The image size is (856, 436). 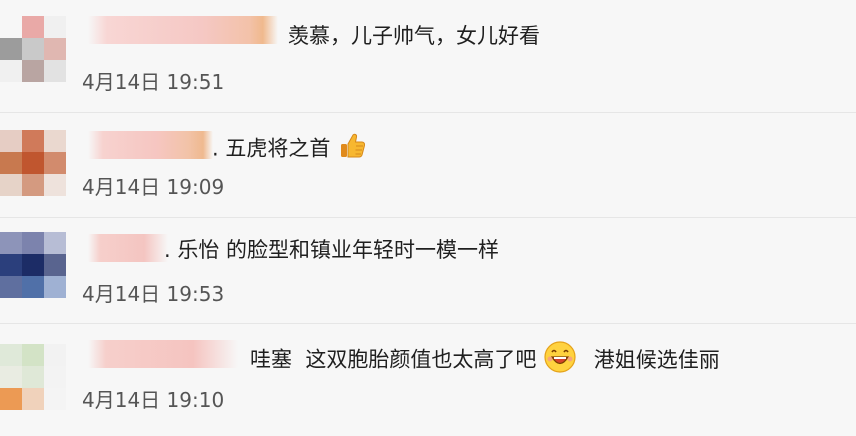 What do you see at coordinates (153, 400) in the screenshot?
I see `comment-time: 4月14日 19:10` at bounding box center [153, 400].